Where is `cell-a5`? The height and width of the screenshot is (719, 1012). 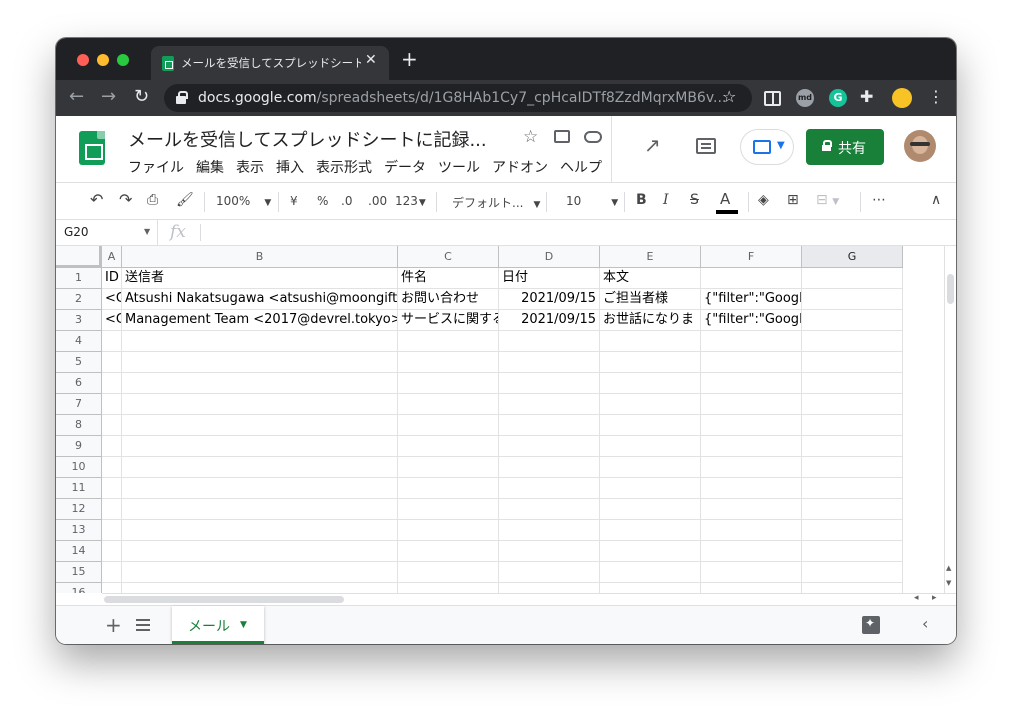 cell-a5 is located at coordinates (112, 362).